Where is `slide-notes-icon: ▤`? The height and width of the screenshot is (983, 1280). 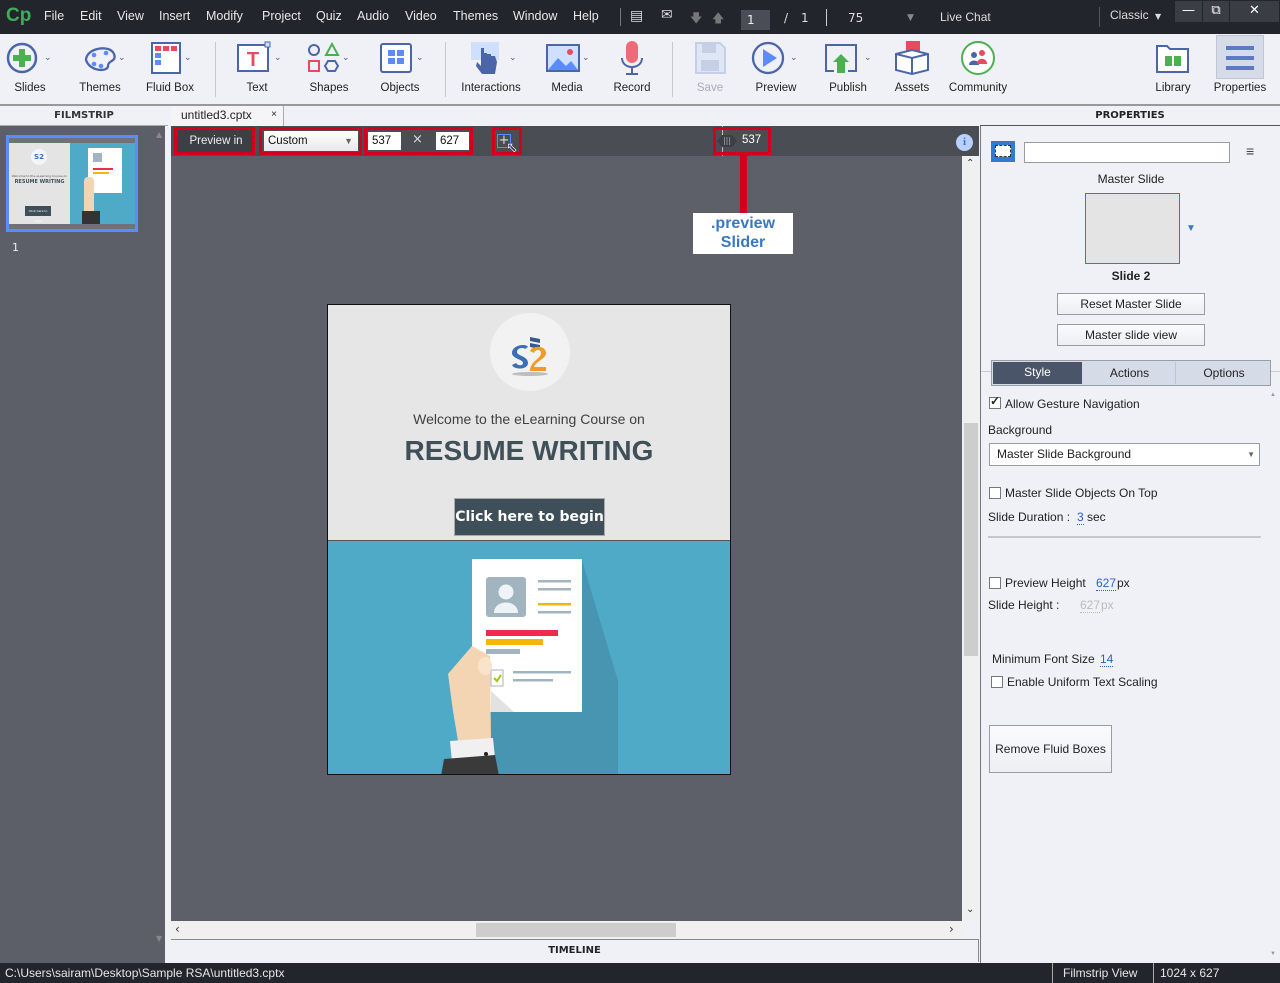
slide-notes-icon: ▤ is located at coordinates (636, 16).